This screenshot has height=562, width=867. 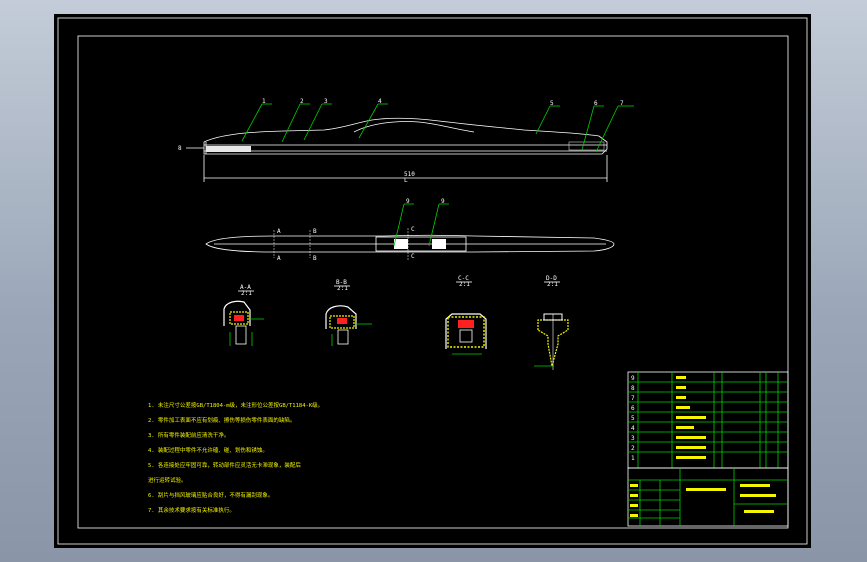 I want to click on balloon-1: 1, so click(x=264, y=101).